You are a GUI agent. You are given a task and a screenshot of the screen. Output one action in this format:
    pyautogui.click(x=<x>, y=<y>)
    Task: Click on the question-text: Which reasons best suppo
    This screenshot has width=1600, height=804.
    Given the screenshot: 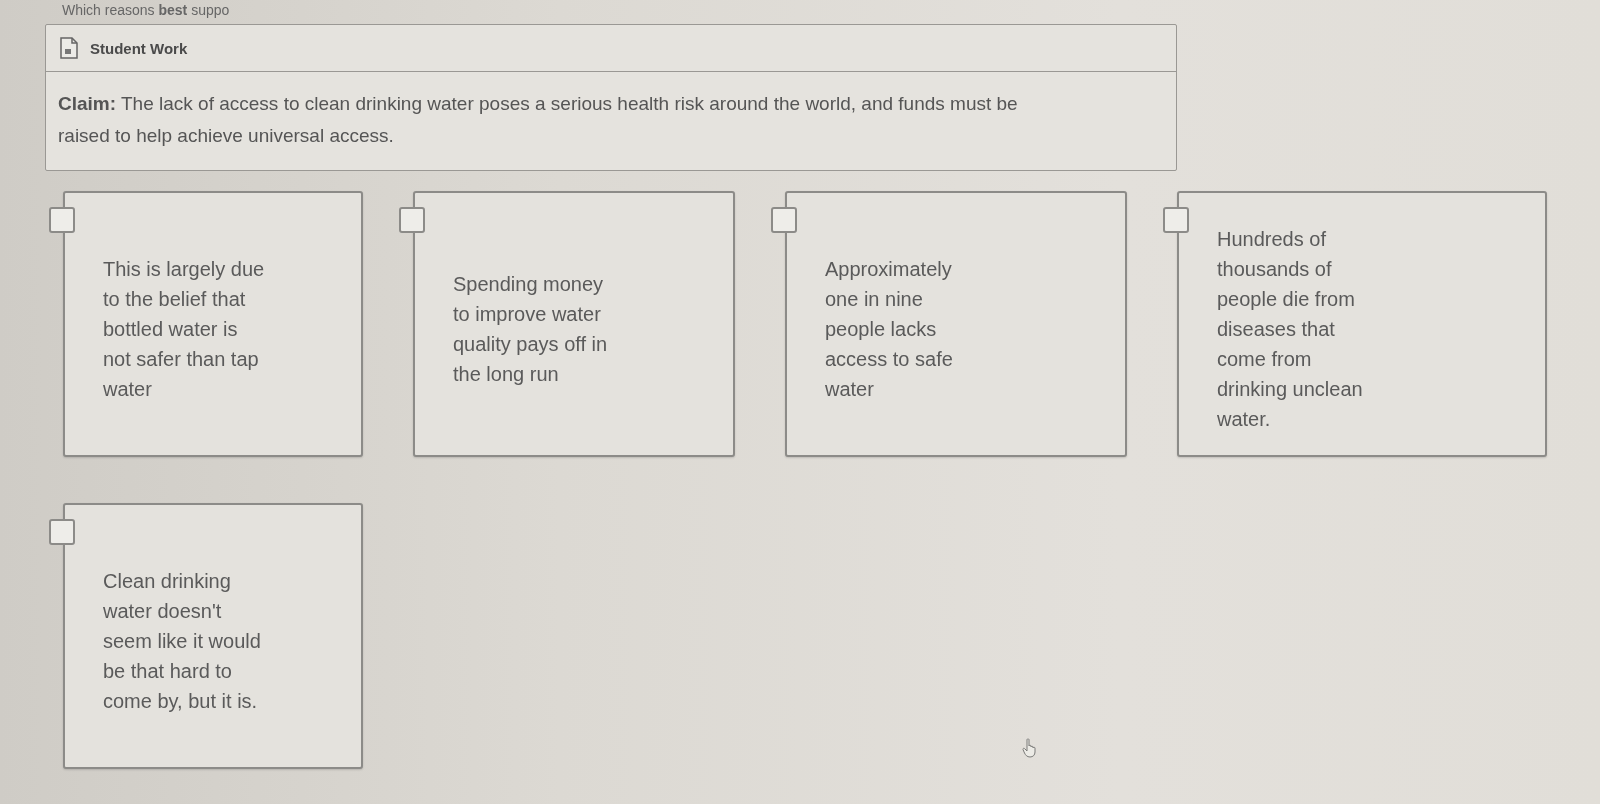 What is the action you would take?
    pyautogui.click(x=146, y=10)
    